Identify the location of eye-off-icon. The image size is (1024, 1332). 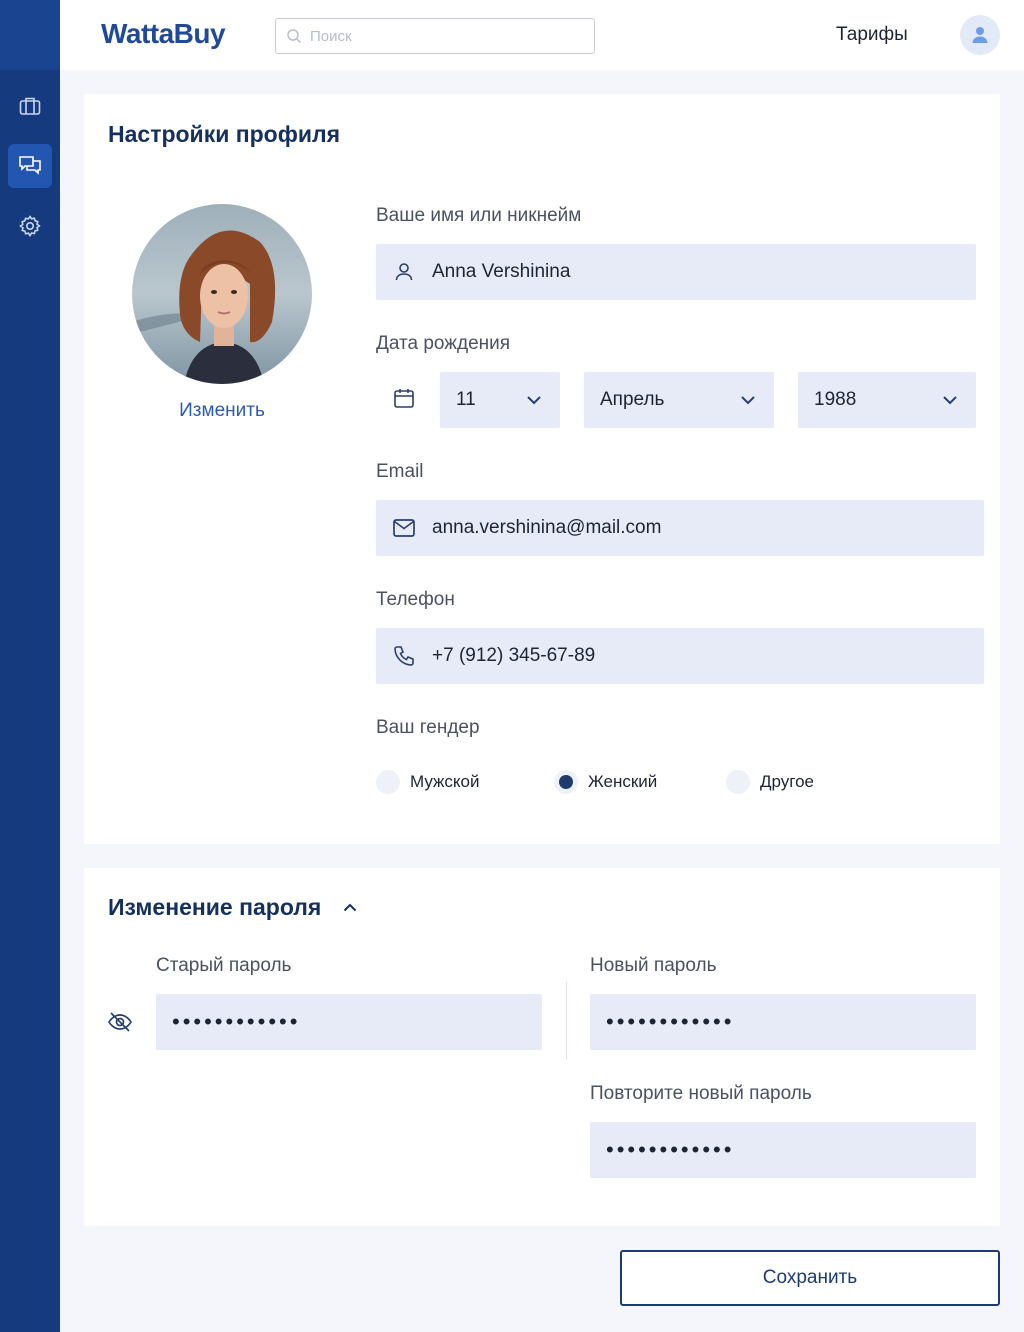
(120, 1024).